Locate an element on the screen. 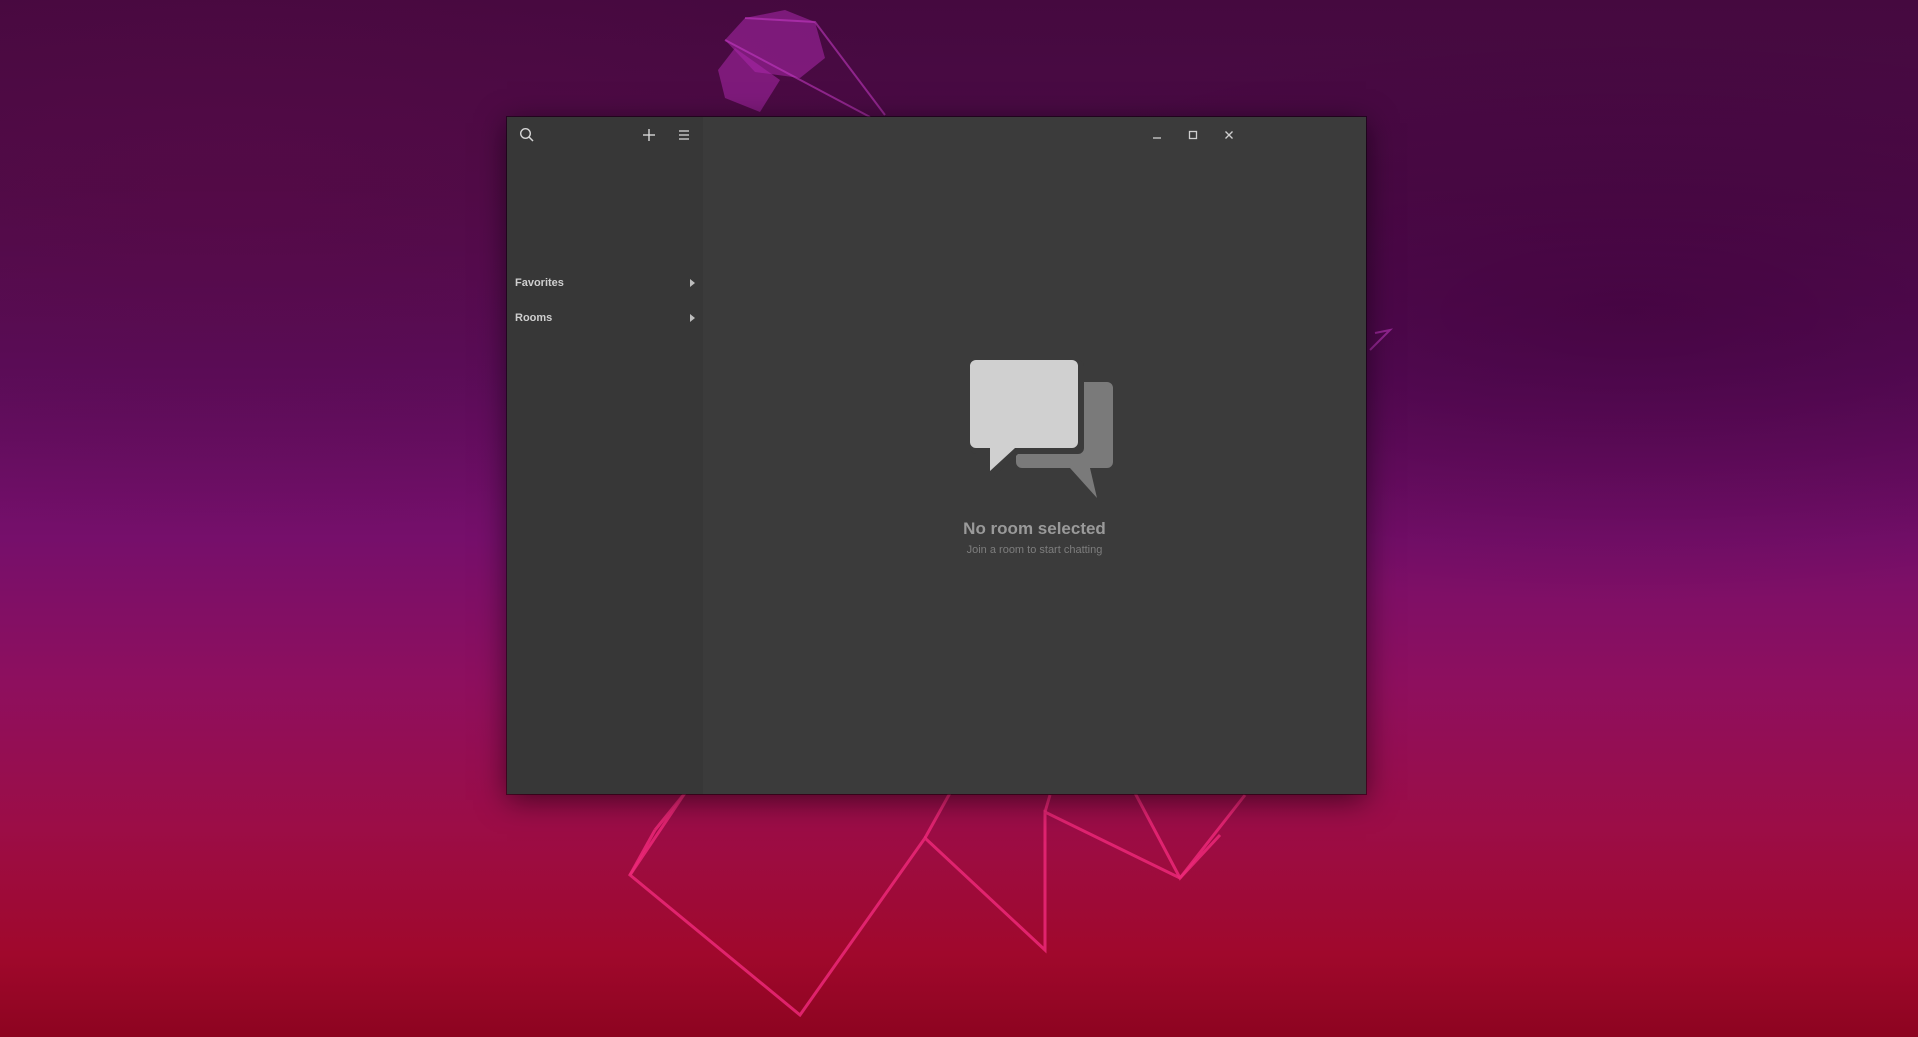 This screenshot has height=1037, width=1918. empty-state-title: No room selected is located at coordinates (1034, 528).